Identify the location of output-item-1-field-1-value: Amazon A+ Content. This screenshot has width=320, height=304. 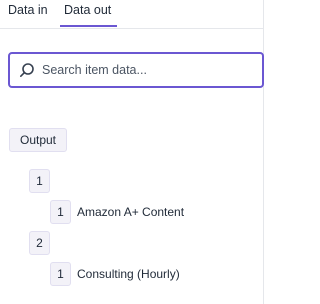
(131, 212).